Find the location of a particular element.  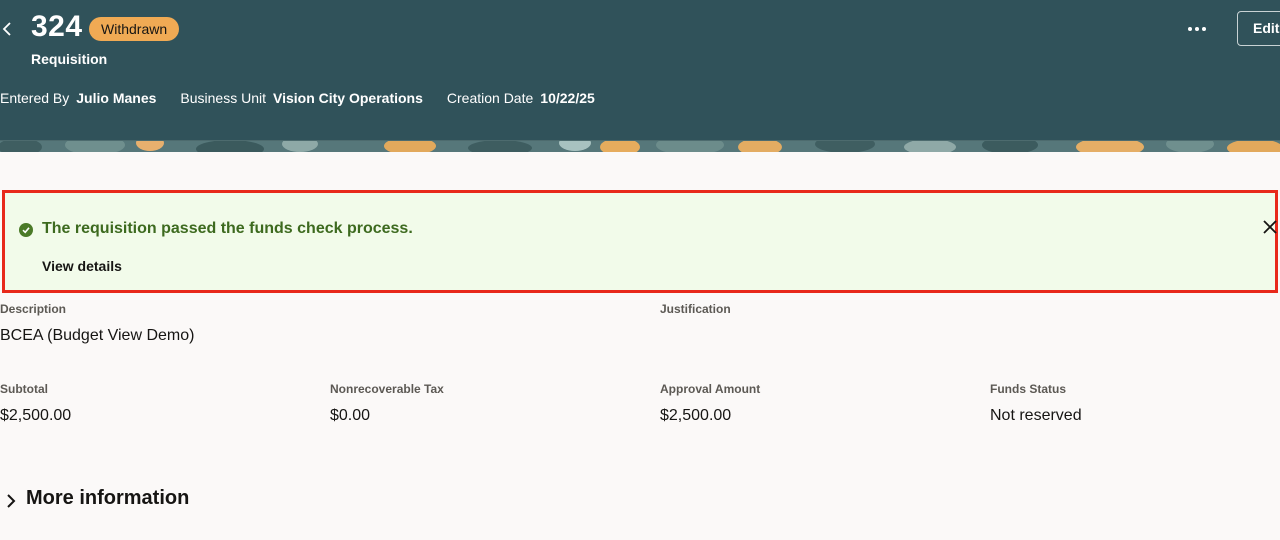

meta-entered-by: Entered By Julio Manes is located at coordinates (78, 98).